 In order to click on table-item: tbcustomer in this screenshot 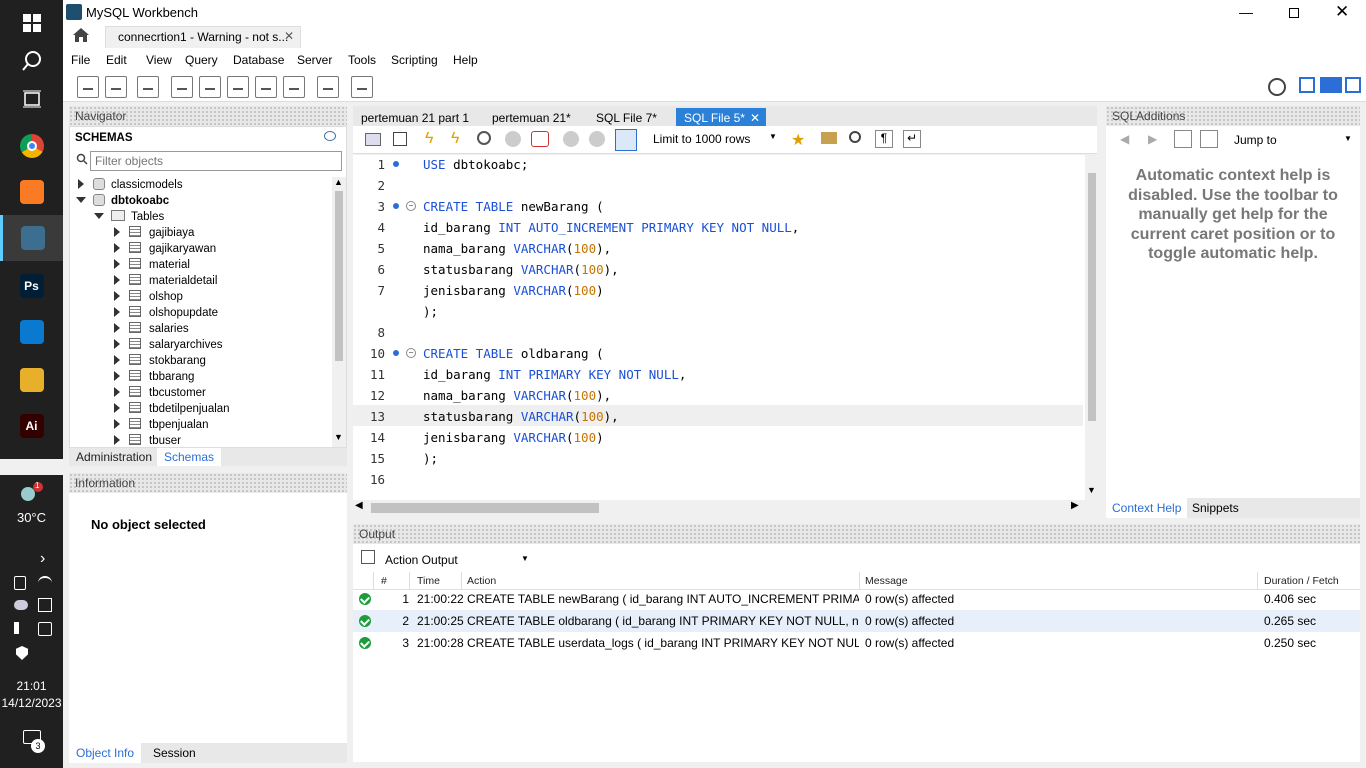, I will do `click(160, 393)`.